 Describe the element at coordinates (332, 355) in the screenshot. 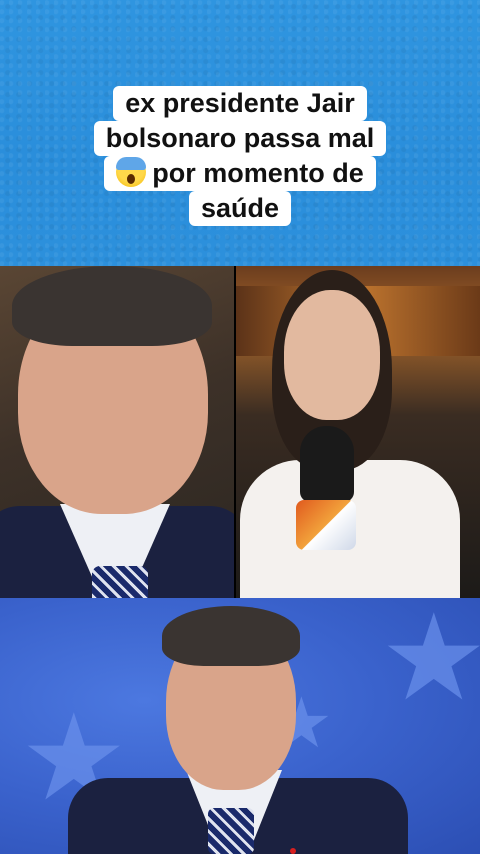

I see `reporter-face` at that location.